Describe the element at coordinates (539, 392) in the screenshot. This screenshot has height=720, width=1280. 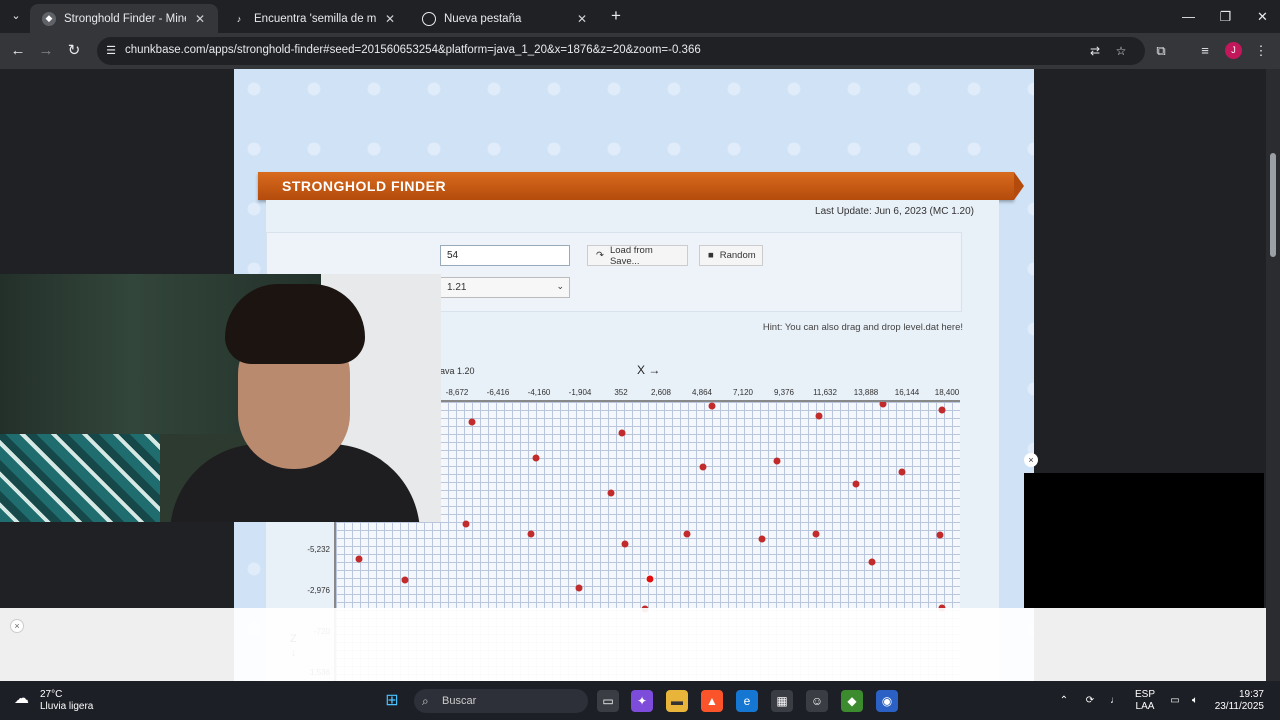
I see `x-tick-label: -4,160` at that location.